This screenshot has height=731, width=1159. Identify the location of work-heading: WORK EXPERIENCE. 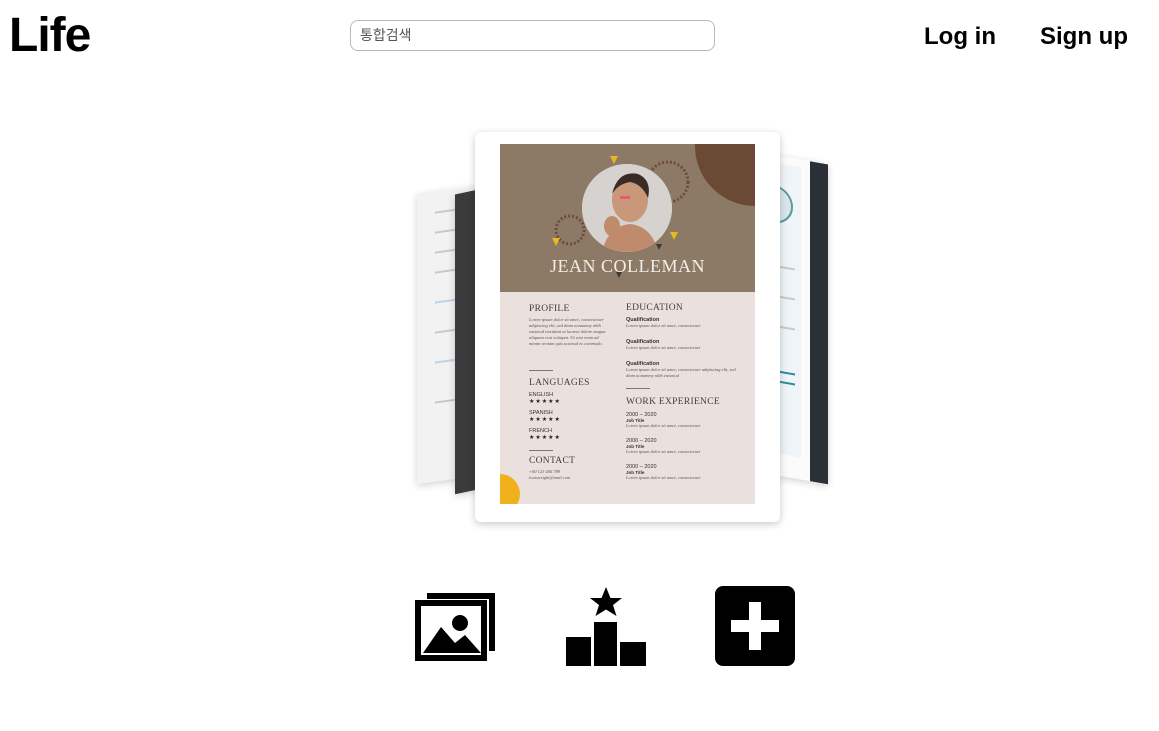
(673, 402).